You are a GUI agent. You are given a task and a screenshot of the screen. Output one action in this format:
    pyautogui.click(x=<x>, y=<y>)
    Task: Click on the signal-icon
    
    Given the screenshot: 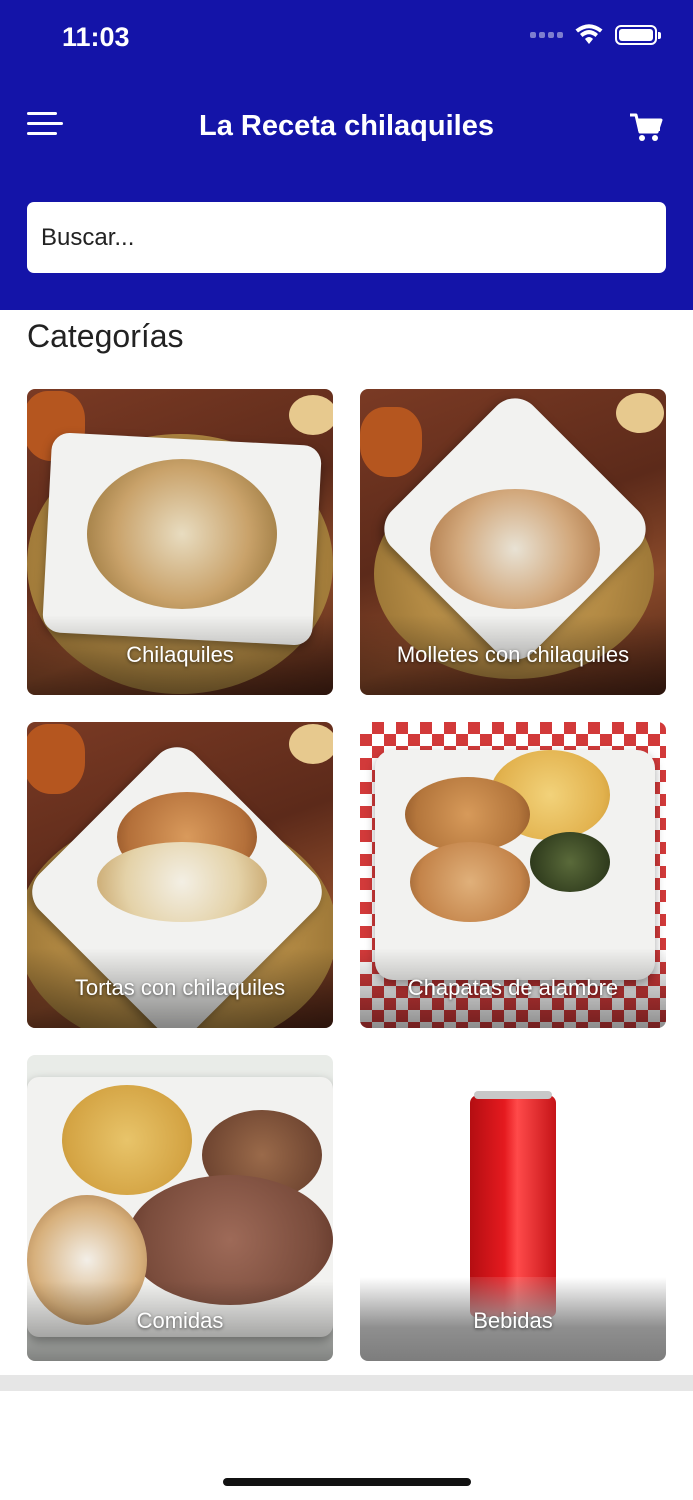 What is the action you would take?
    pyautogui.click(x=546, y=35)
    